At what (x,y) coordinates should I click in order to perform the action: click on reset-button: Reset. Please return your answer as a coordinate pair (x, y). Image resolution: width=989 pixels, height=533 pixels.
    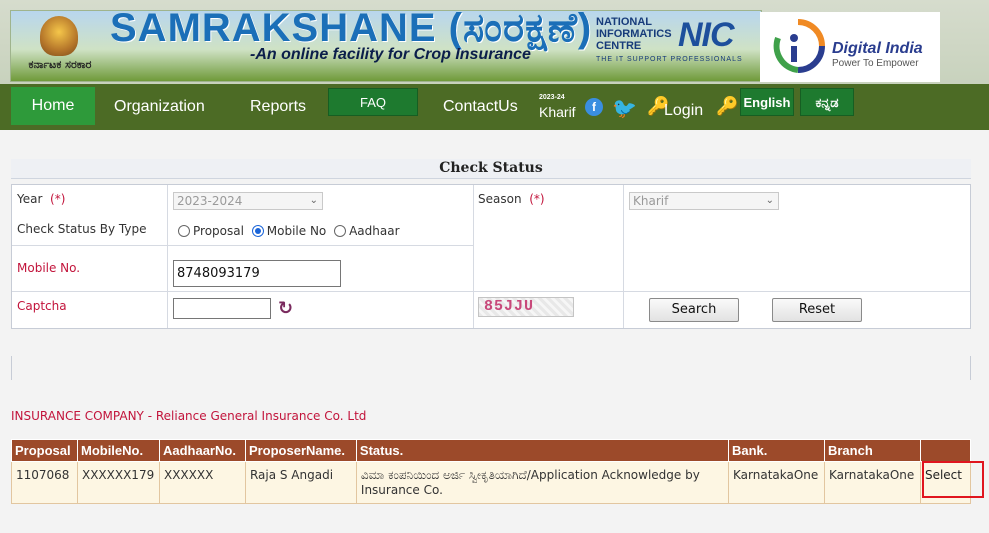
    Looking at the image, I should click on (817, 310).